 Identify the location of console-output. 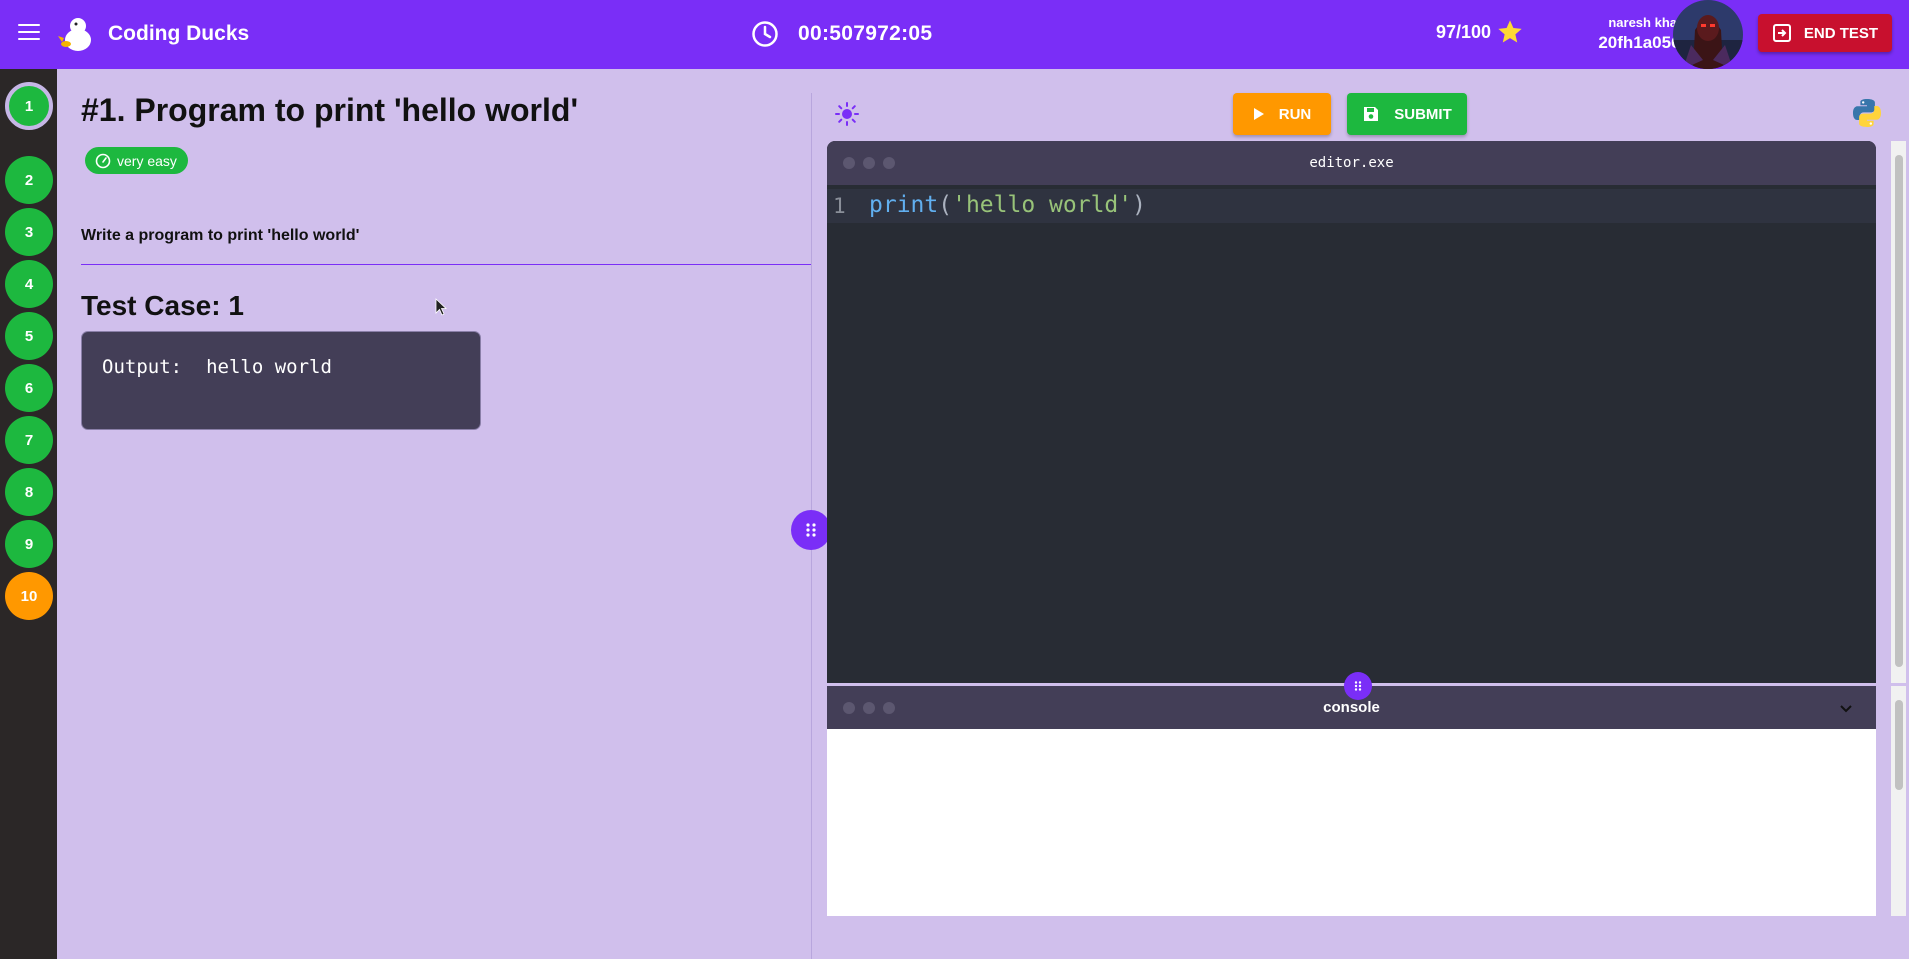
(1351, 822).